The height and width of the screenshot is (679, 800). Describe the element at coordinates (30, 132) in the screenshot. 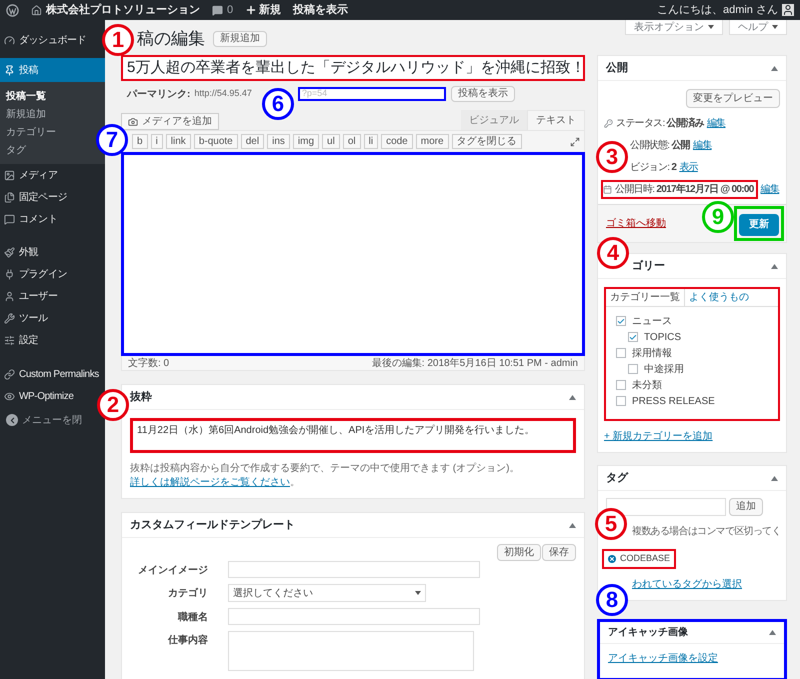

I see `submenu-item: カテゴリー` at that location.